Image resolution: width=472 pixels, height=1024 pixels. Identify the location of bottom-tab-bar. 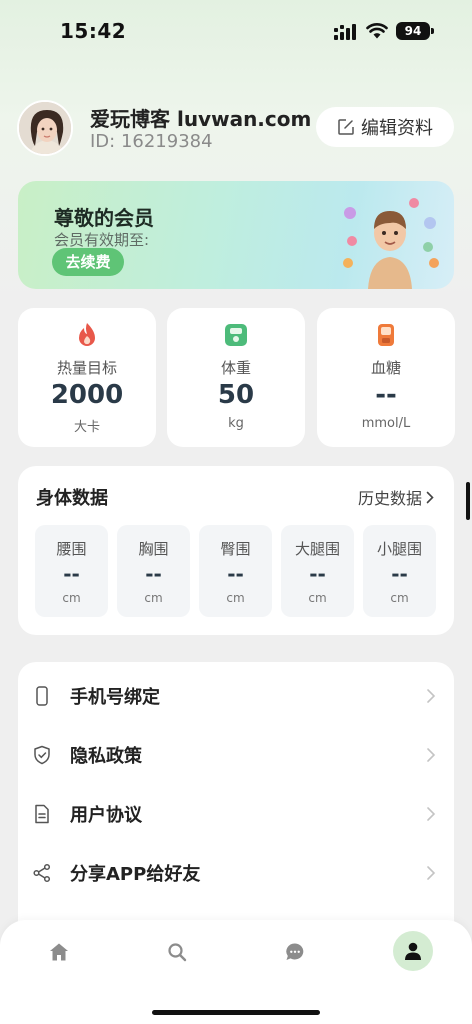
(236, 972).